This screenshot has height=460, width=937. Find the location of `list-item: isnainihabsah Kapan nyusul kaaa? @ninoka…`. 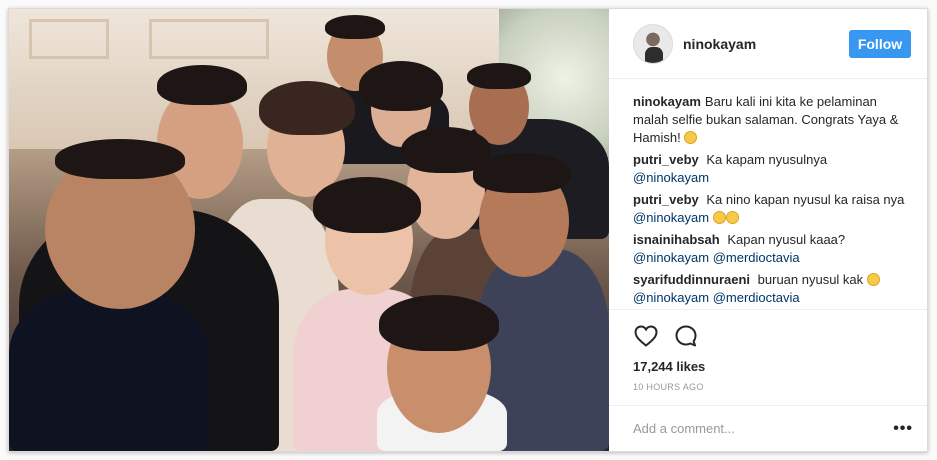

list-item: isnainihabsah Kapan nyusul kaaa? @ninoka… is located at coordinates (771, 249).